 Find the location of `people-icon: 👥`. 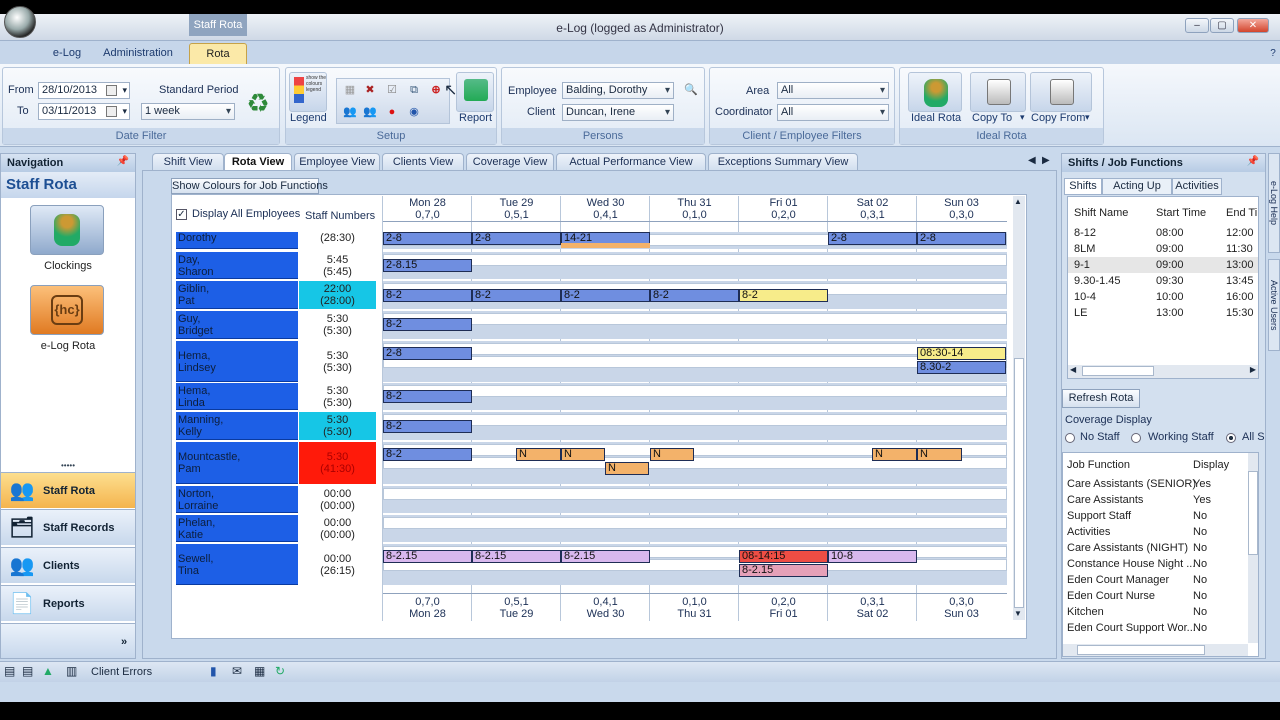

people-icon: 👥 is located at coordinates (350, 112).